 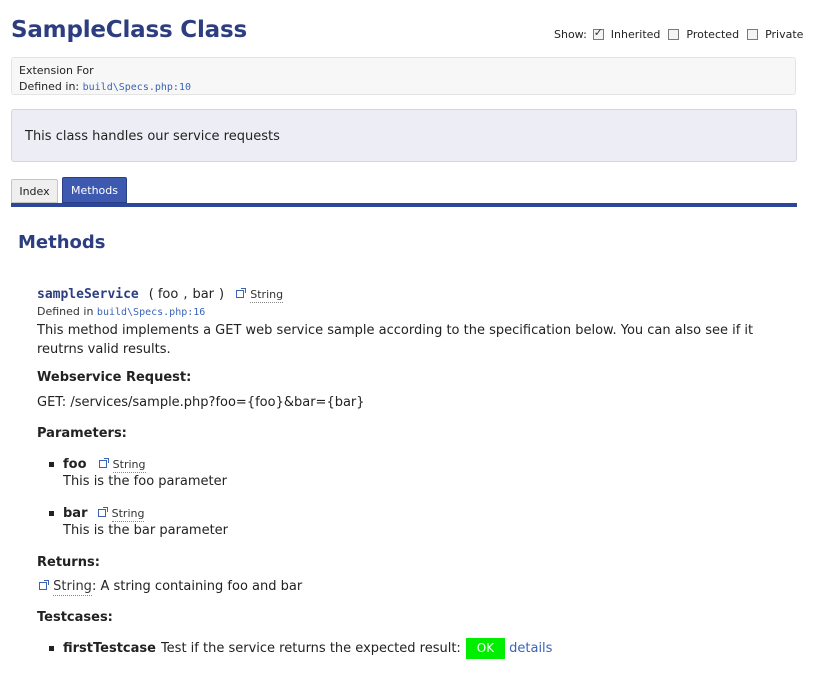 I want to click on return-type-link: String, so click(x=260, y=295).